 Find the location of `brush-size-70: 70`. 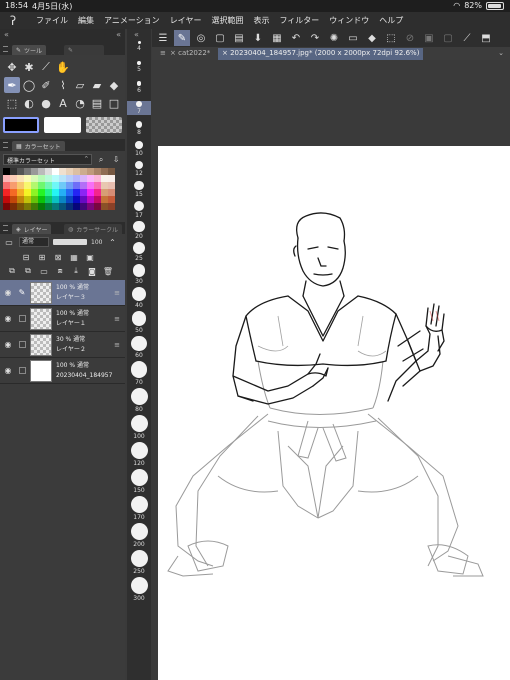

brush-size-70: 70 is located at coordinates (139, 373).